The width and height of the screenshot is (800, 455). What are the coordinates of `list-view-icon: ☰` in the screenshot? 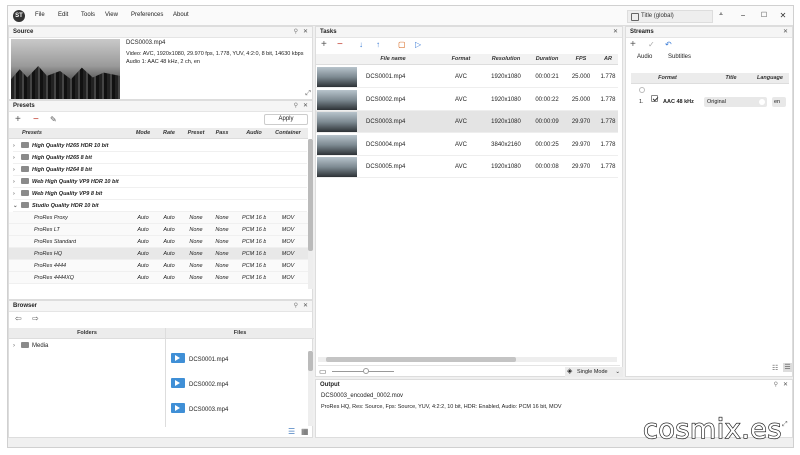 It's located at (291, 431).